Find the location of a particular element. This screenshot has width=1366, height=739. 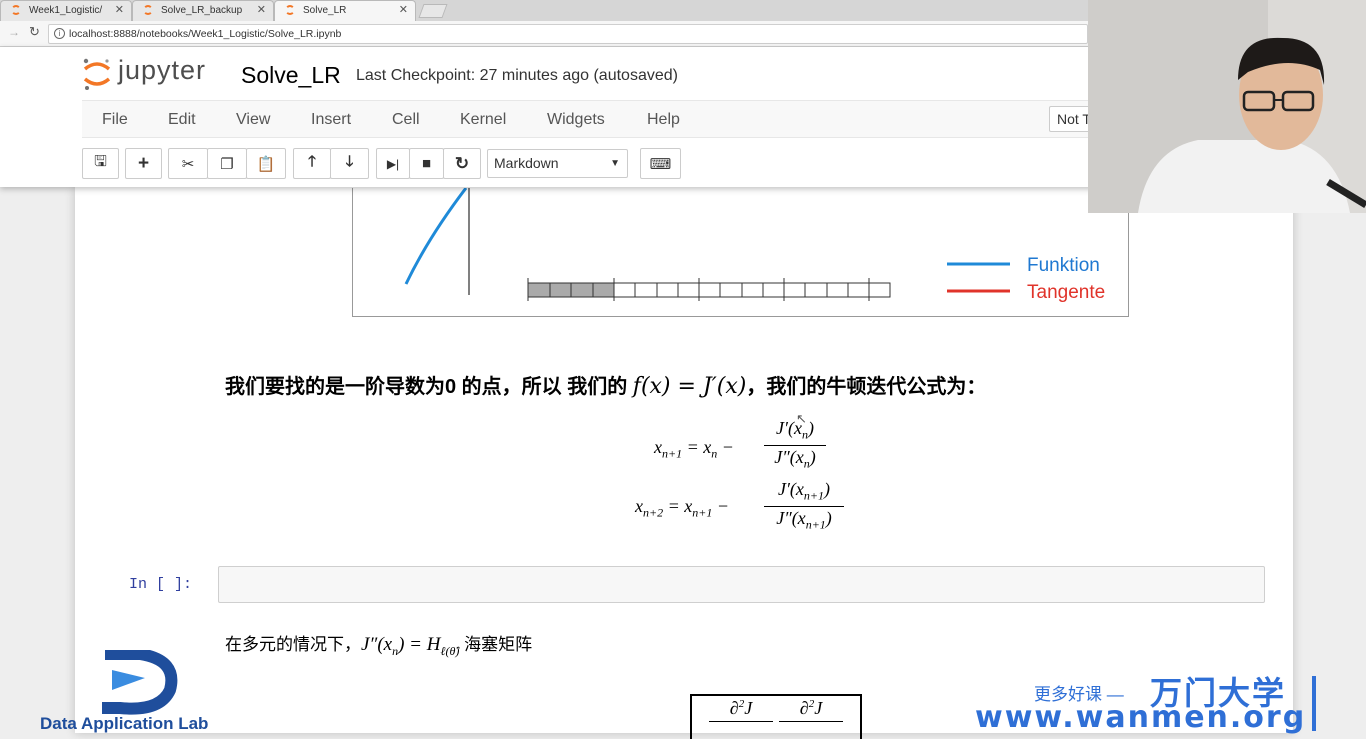

formula-fx-equals-jprime: f(x) = J′(x) is located at coordinates (689, 386).